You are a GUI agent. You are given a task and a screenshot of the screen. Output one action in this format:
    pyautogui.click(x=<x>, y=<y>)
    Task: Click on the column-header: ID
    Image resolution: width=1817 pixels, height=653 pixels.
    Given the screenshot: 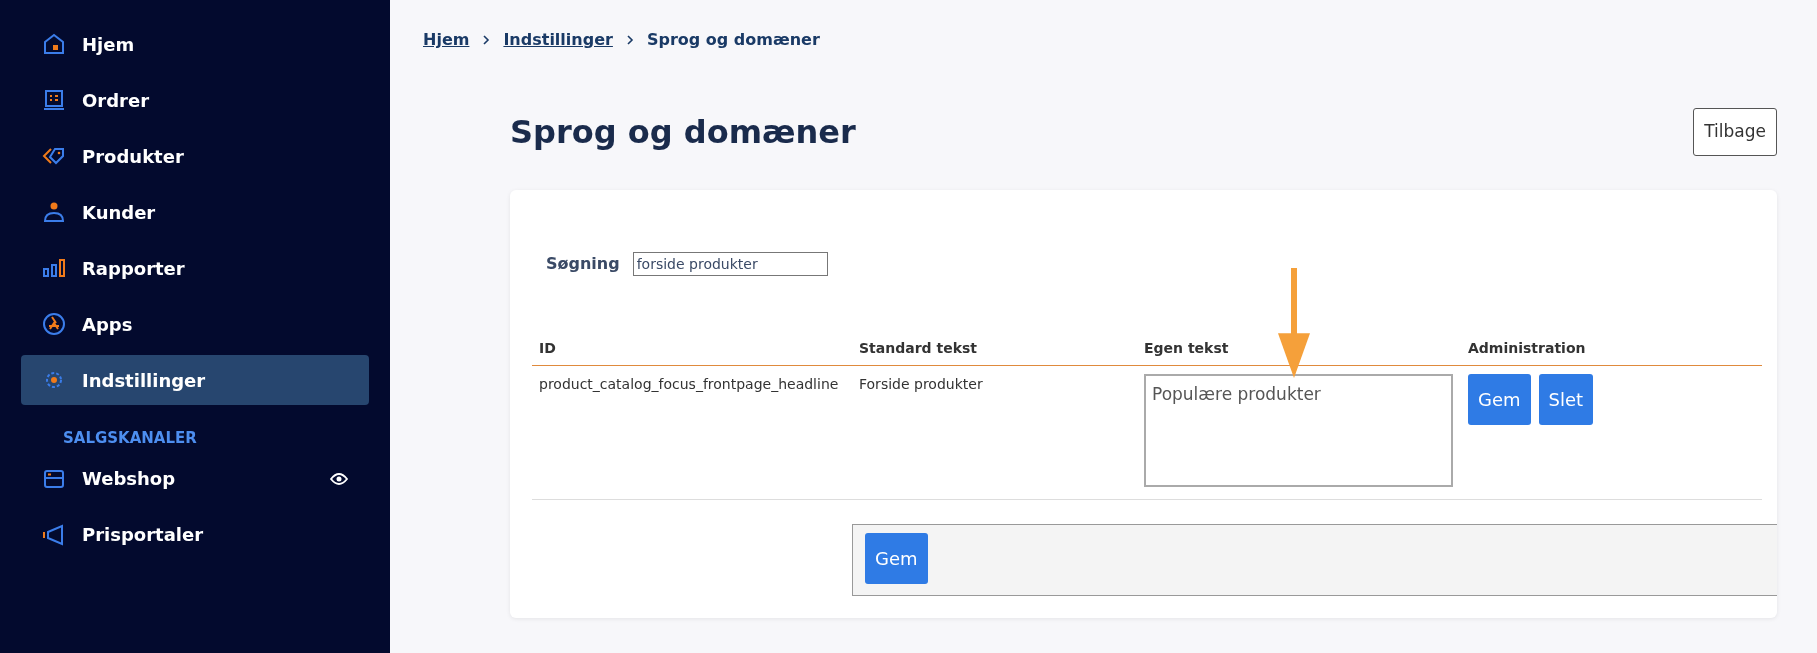 What is the action you would take?
    pyautogui.click(x=692, y=348)
    